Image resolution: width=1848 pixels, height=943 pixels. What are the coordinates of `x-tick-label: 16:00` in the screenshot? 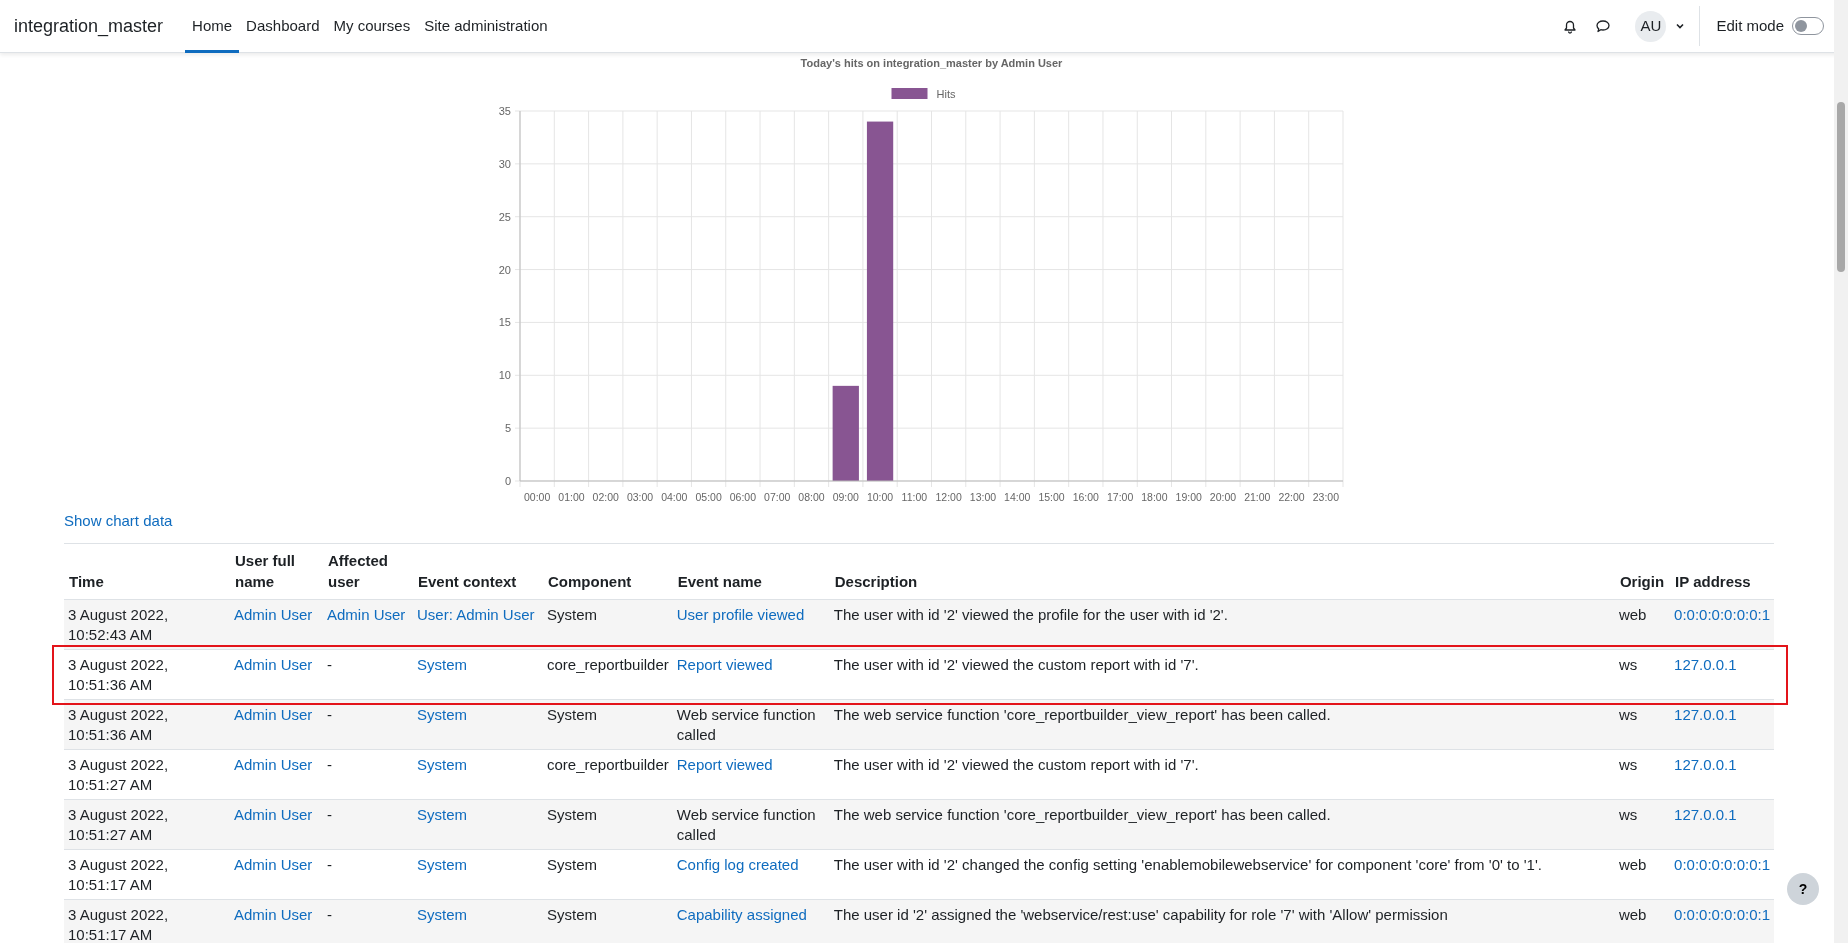 It's located at (1085, 497).